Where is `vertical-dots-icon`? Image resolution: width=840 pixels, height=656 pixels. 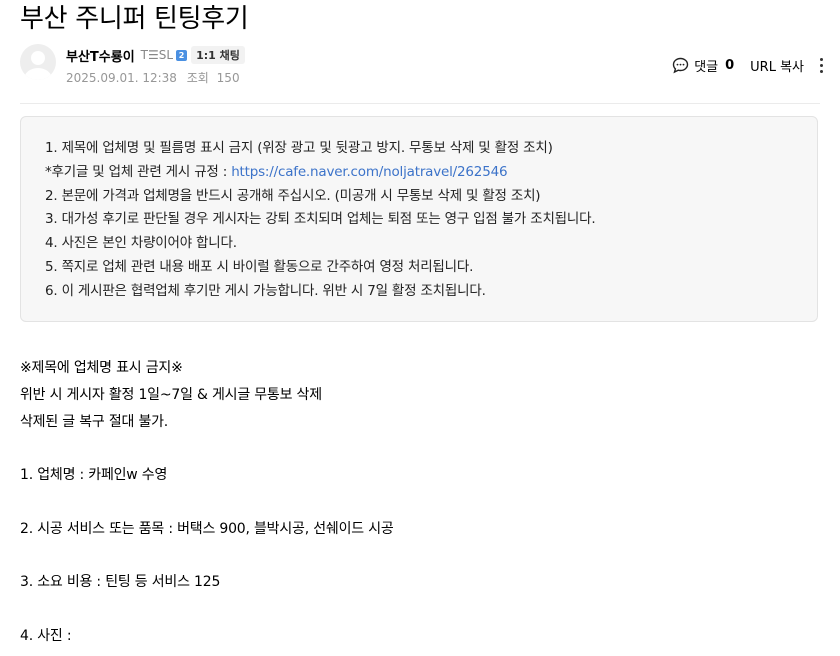 vertical-dots-icon is located at coordinates (821, 65).